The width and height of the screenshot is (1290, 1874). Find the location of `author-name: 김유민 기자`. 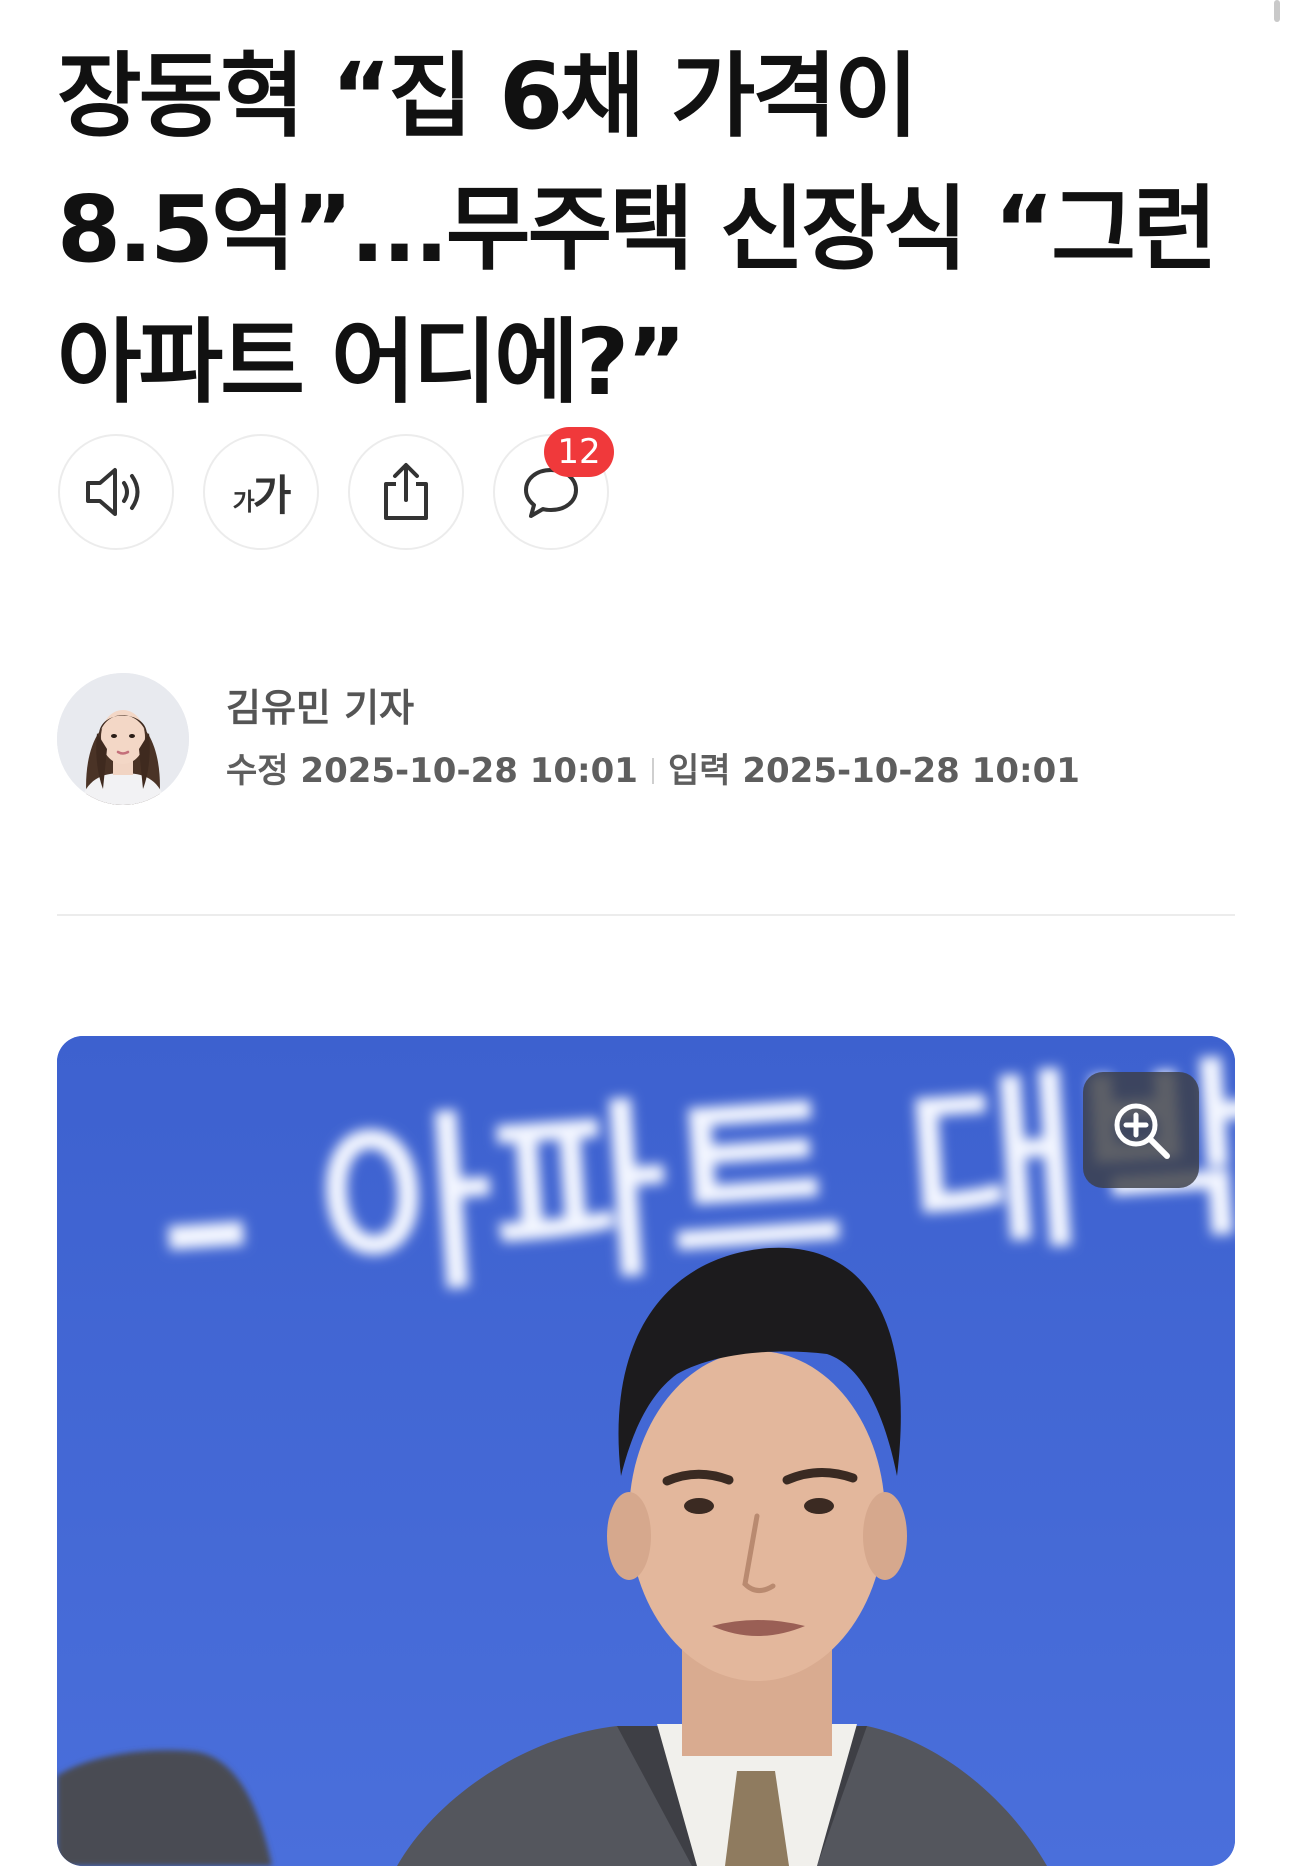

author-name: 김유민 기자 is located at coordinates (320, 708).